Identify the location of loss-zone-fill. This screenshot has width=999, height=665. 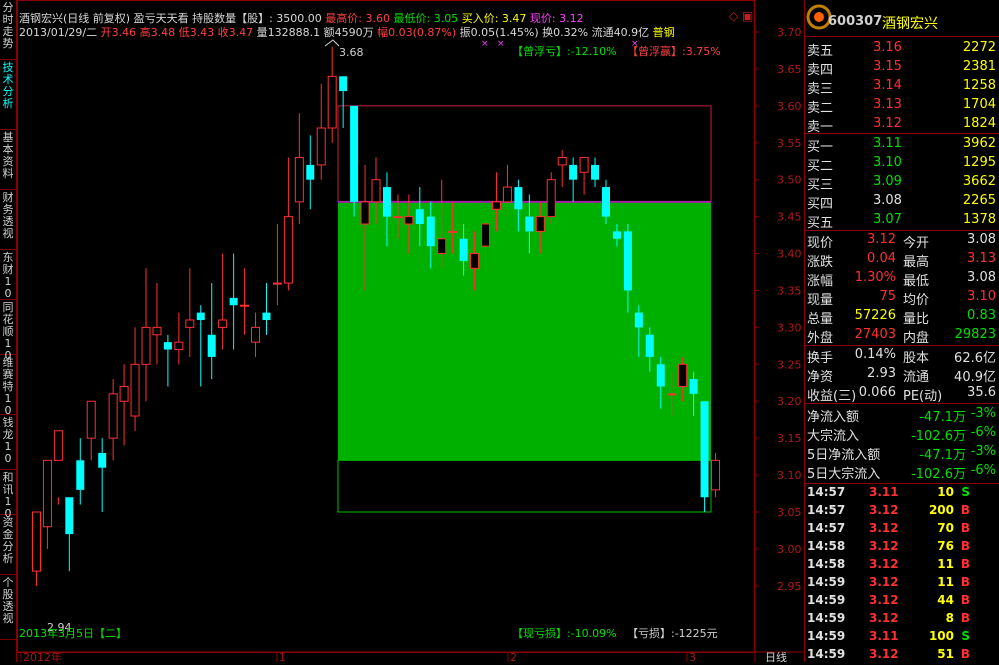
(524, 331).